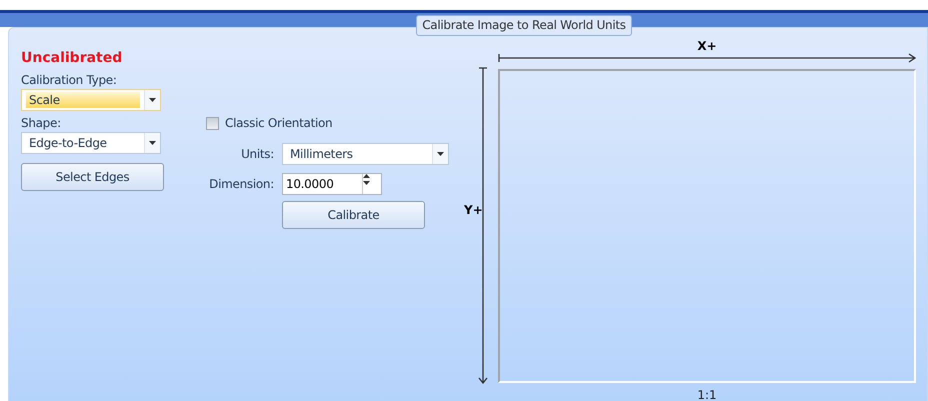 The image size is (928, 401). What do you see at coordinates (366, 176) in the screenshot?
I see `up-arrow-icon` at bounding box center [366, 176].